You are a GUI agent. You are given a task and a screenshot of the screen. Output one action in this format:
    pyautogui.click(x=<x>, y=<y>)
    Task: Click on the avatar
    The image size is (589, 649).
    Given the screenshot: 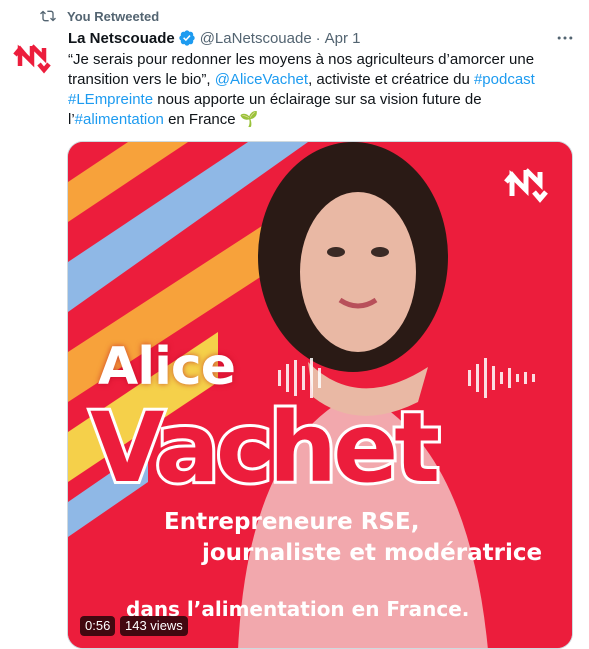 What is the action you would take?
    pyautogui.click(x=32, y=56)
    